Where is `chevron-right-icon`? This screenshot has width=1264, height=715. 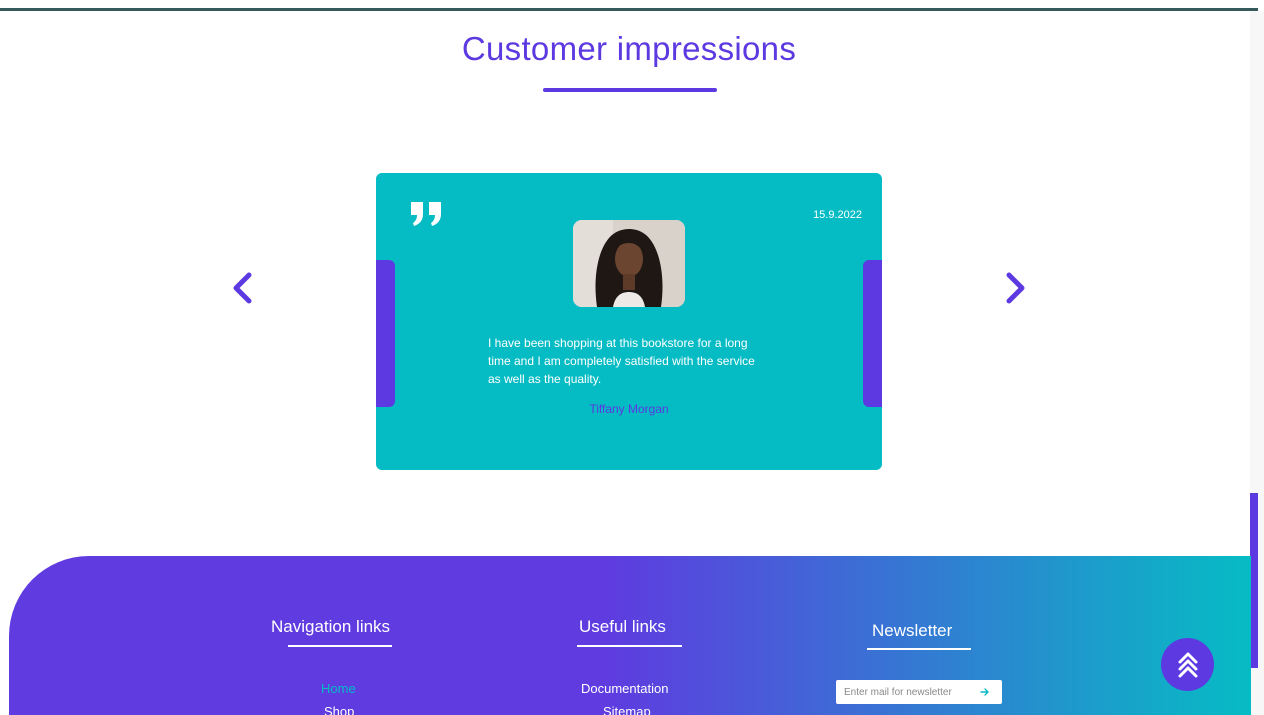 chevron-right-icon is located at coordinates (1015, 288).